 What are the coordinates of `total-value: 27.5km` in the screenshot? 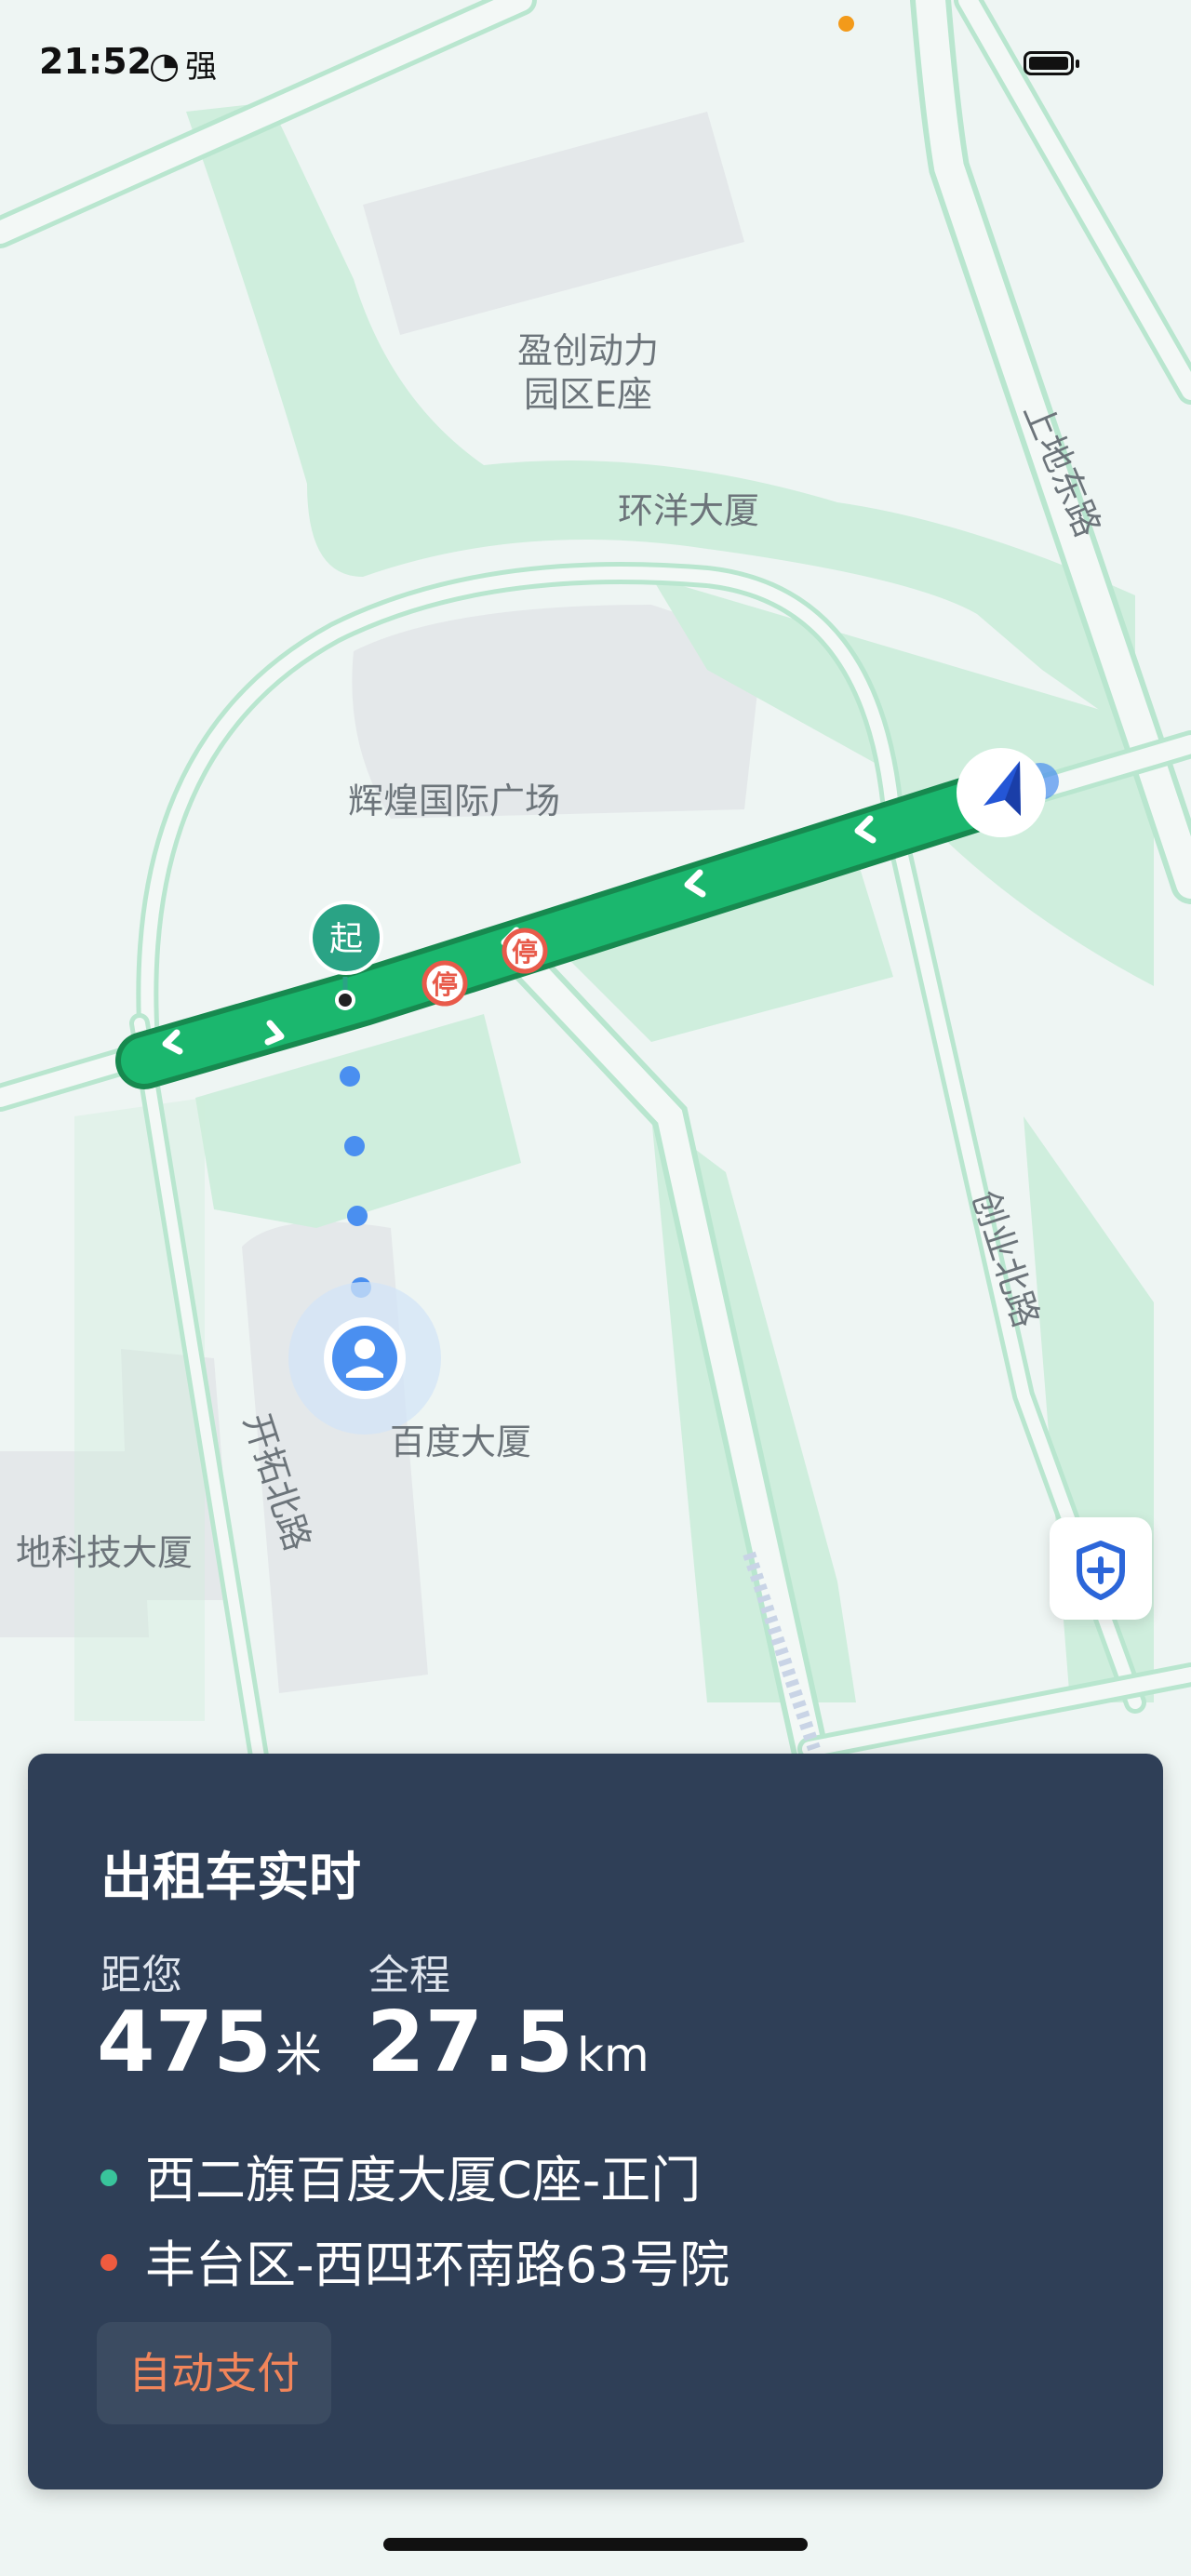 It's located at (508, 2043).